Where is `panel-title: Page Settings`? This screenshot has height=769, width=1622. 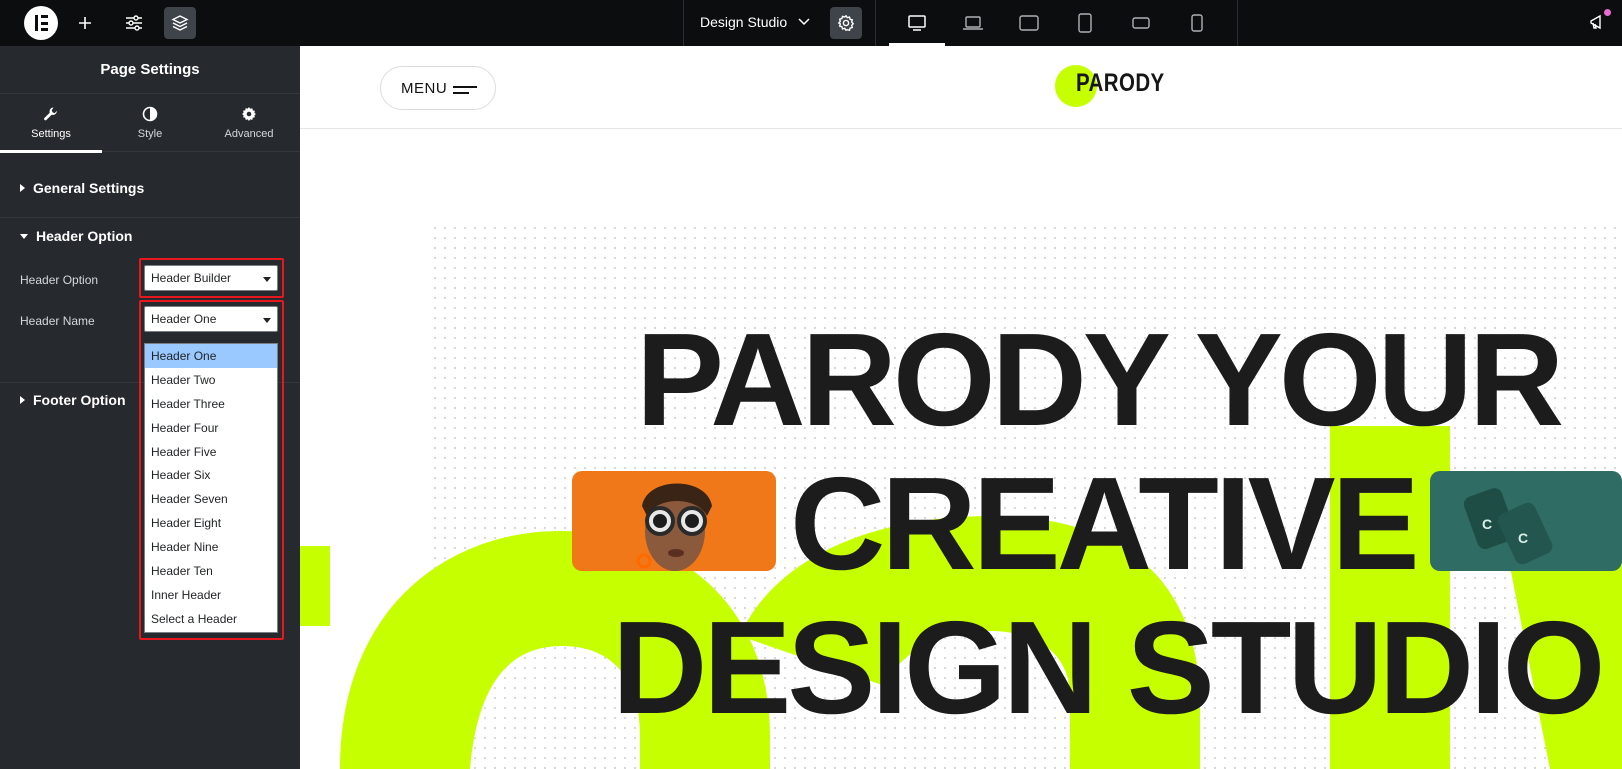
panel-title: Page Settings is located at coordinates (150, 70).